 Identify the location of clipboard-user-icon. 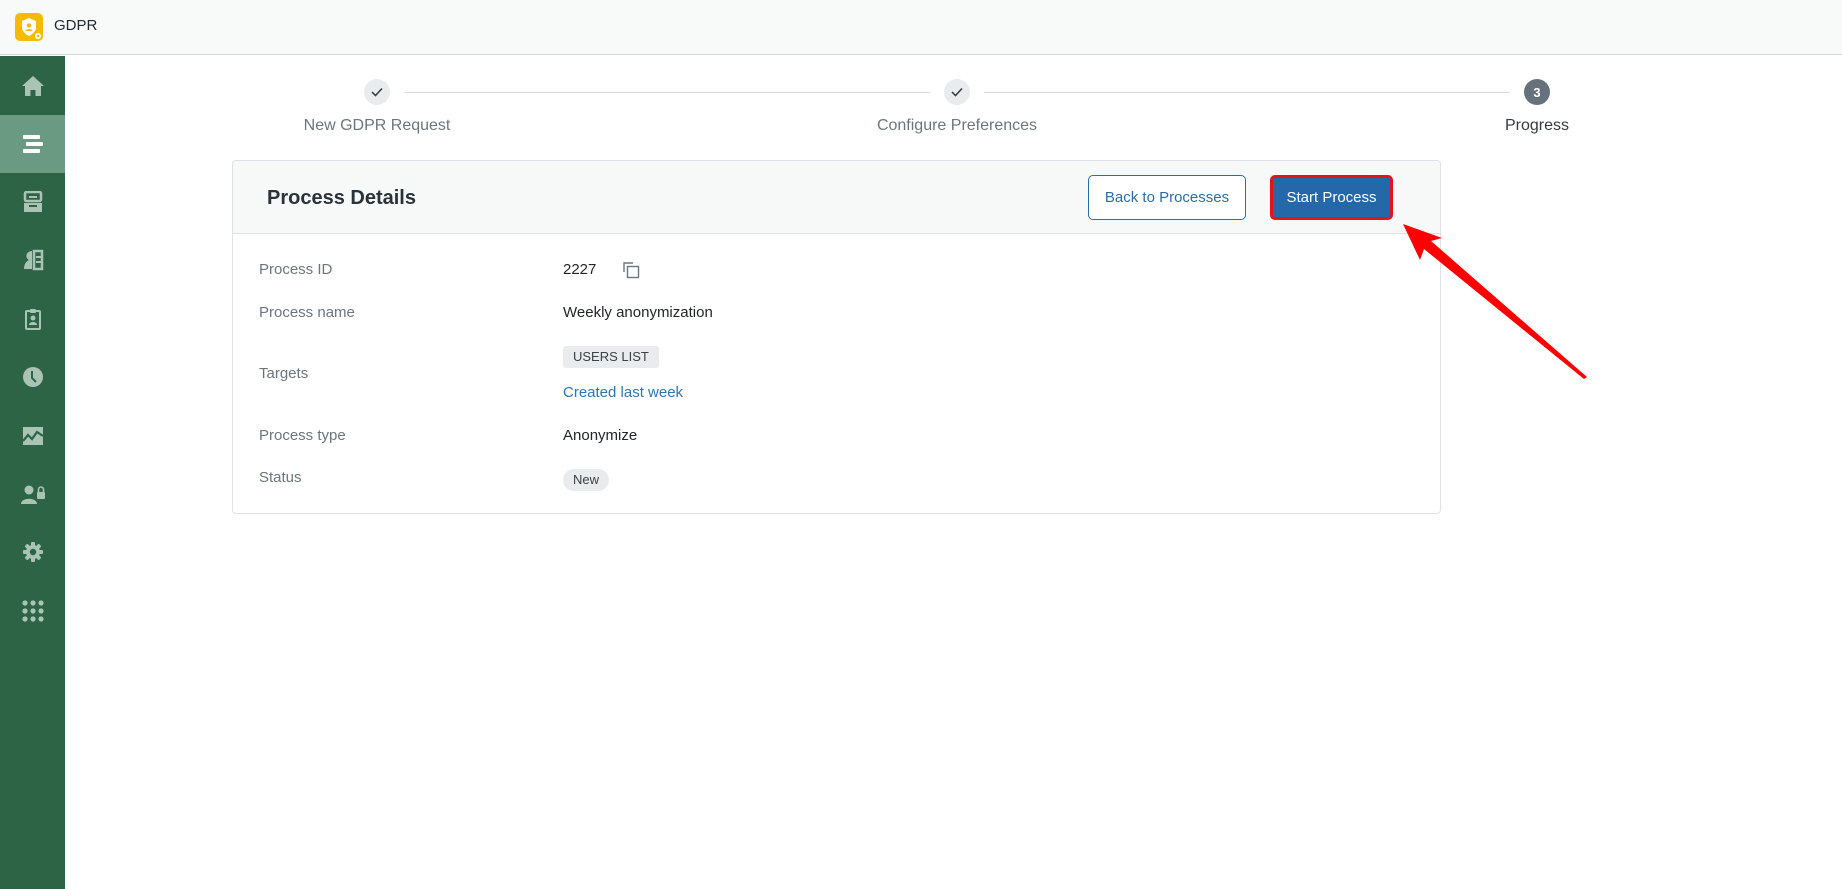
(32, 319).